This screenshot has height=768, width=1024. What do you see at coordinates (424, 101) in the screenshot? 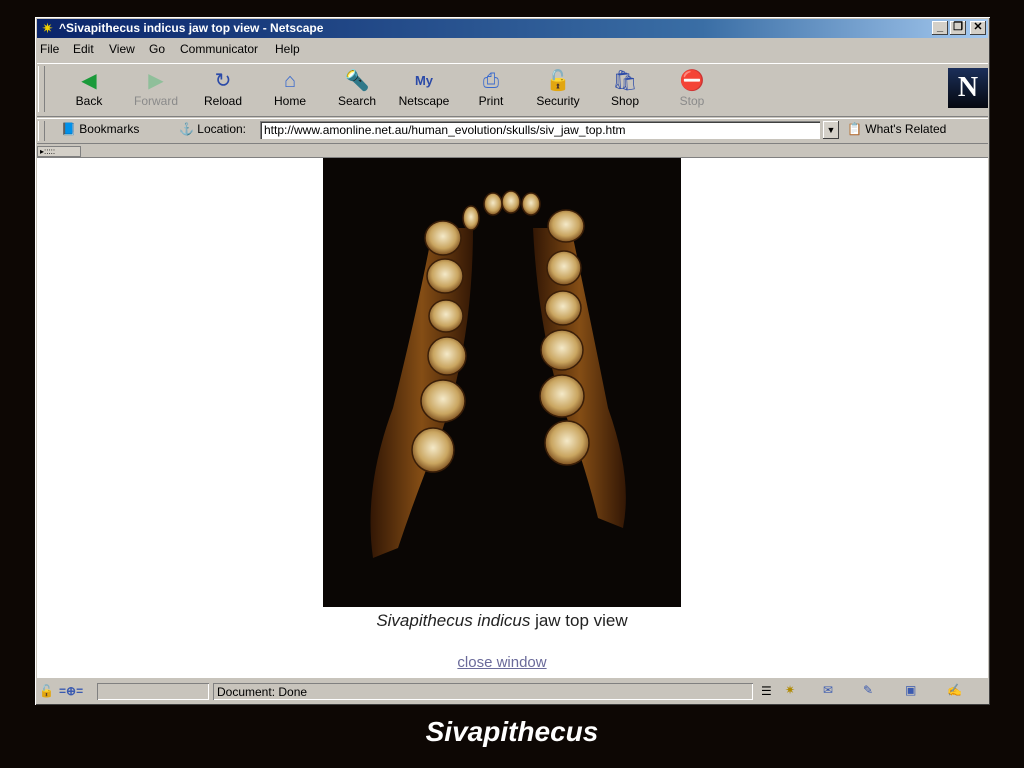
I see `netscape-label: Netscape` at bounding box center [424, 101].